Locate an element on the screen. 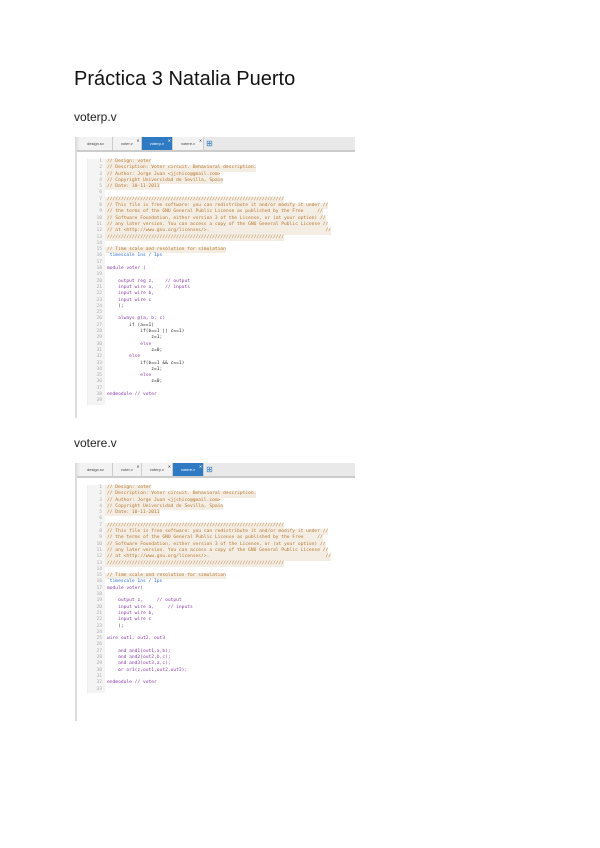  code-text: z=0; is located at coordinates (135, 382).